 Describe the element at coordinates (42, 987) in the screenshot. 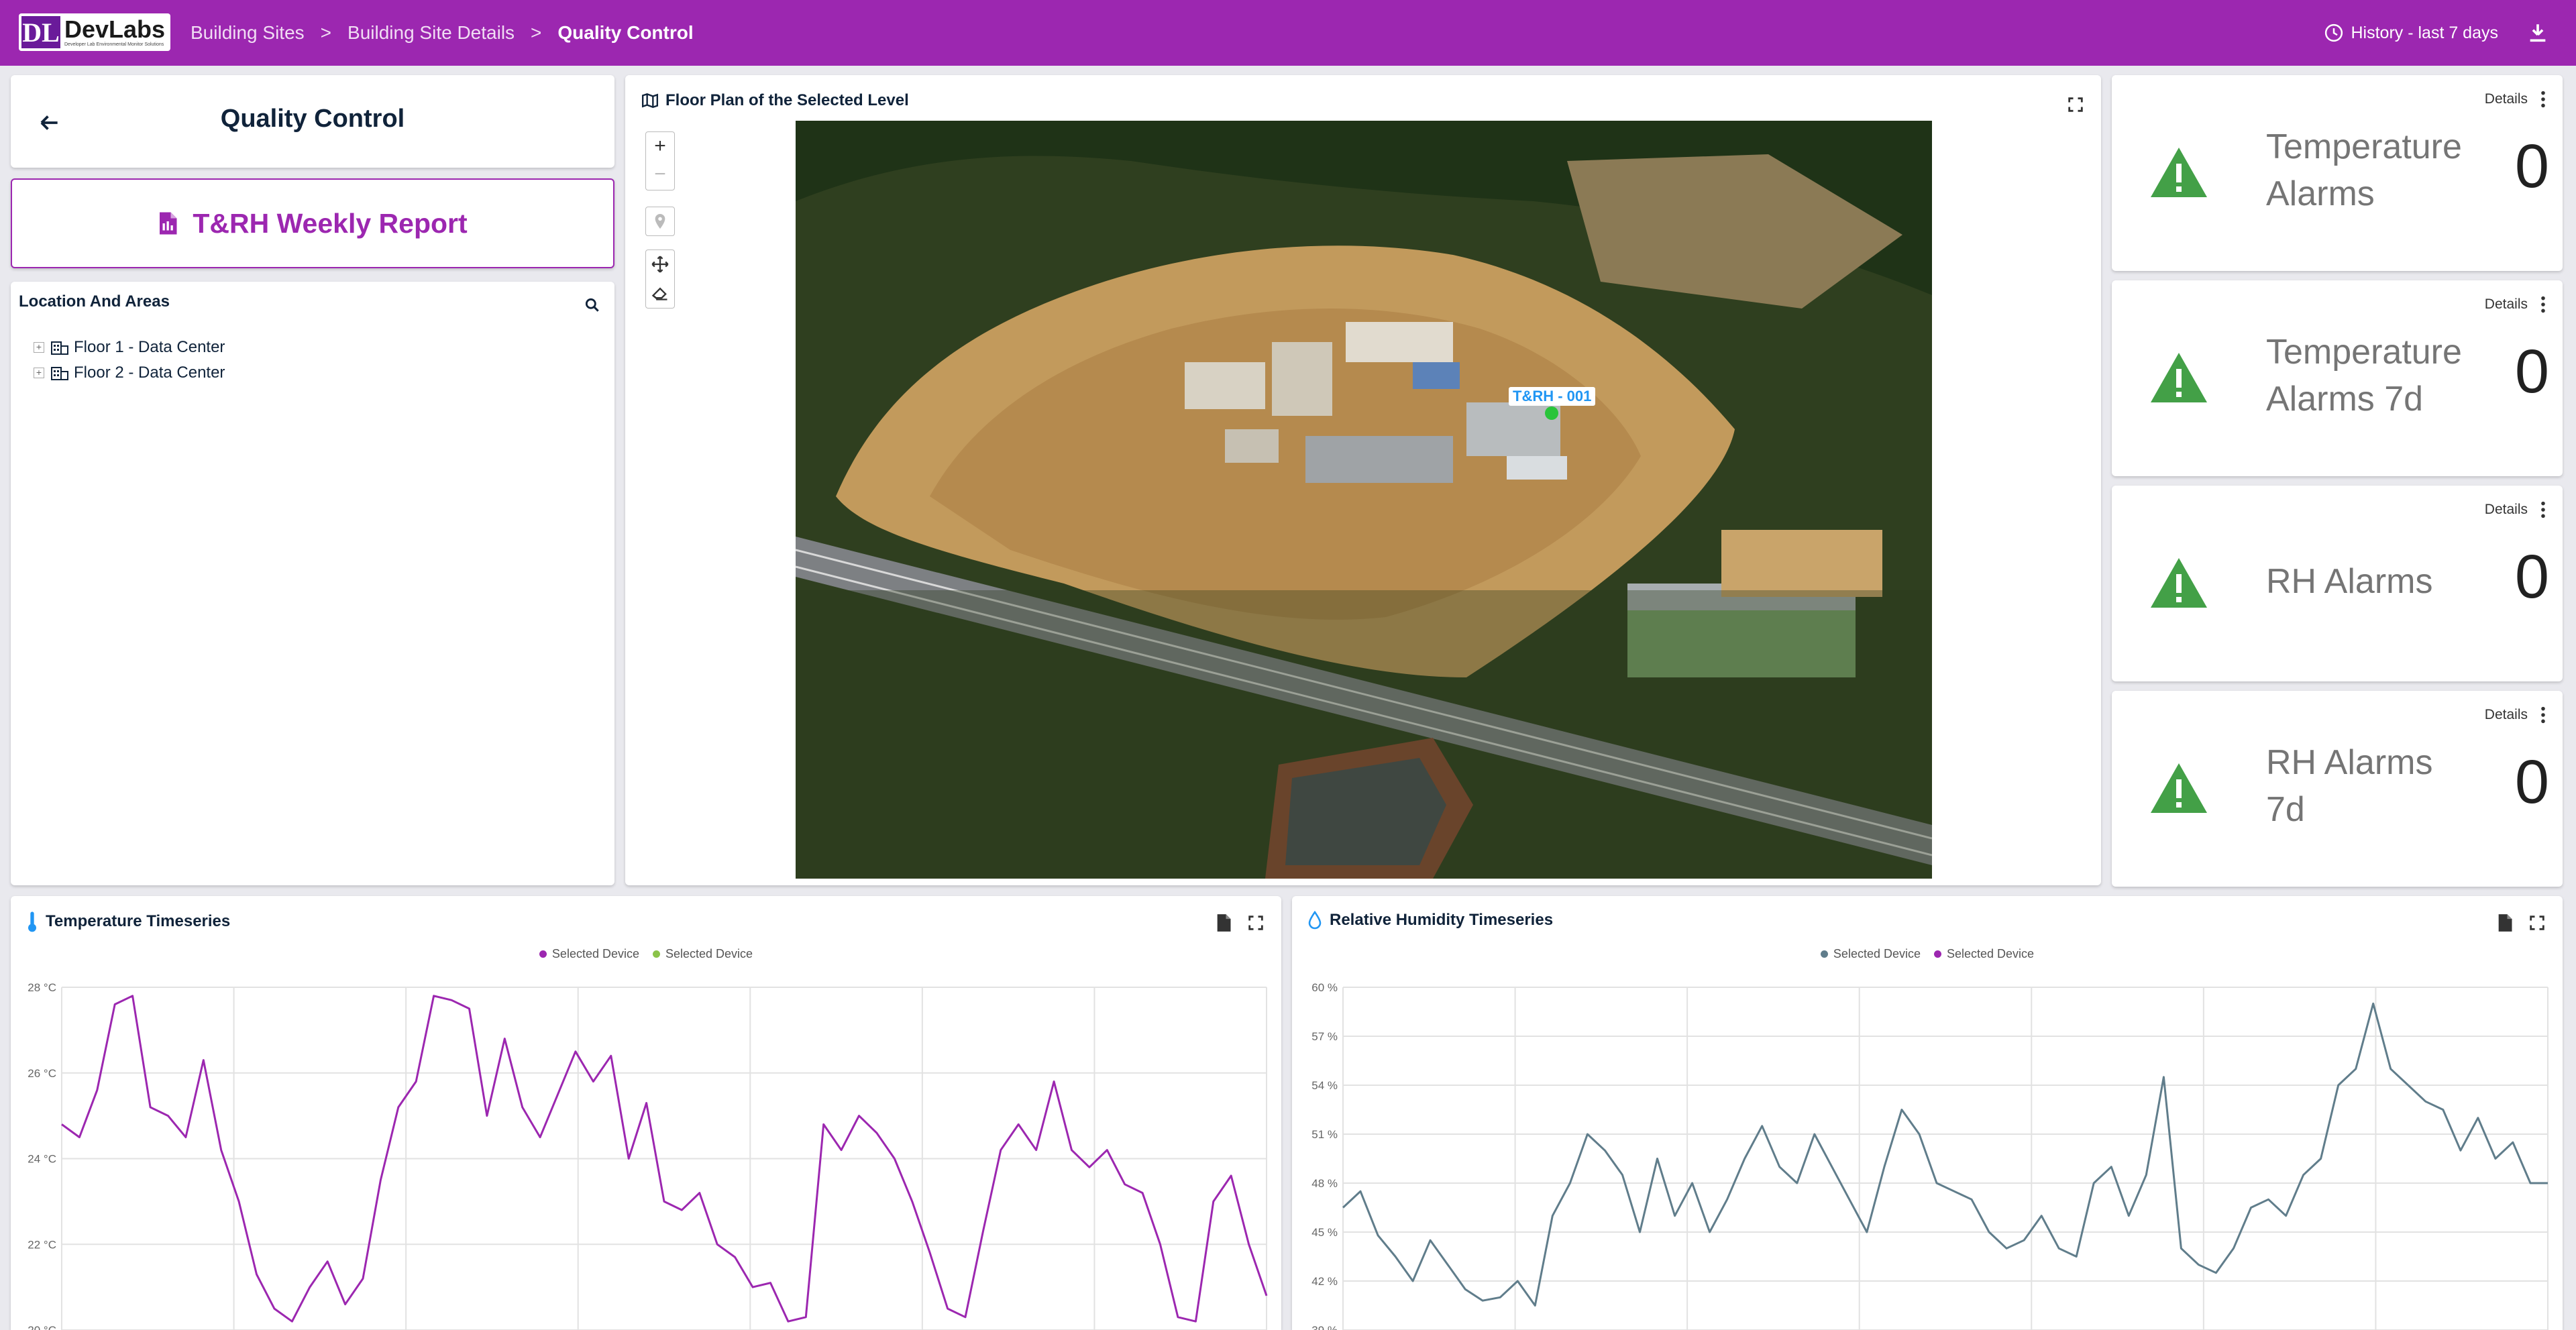

I see `y-tick-label: 28 °C` at that location.